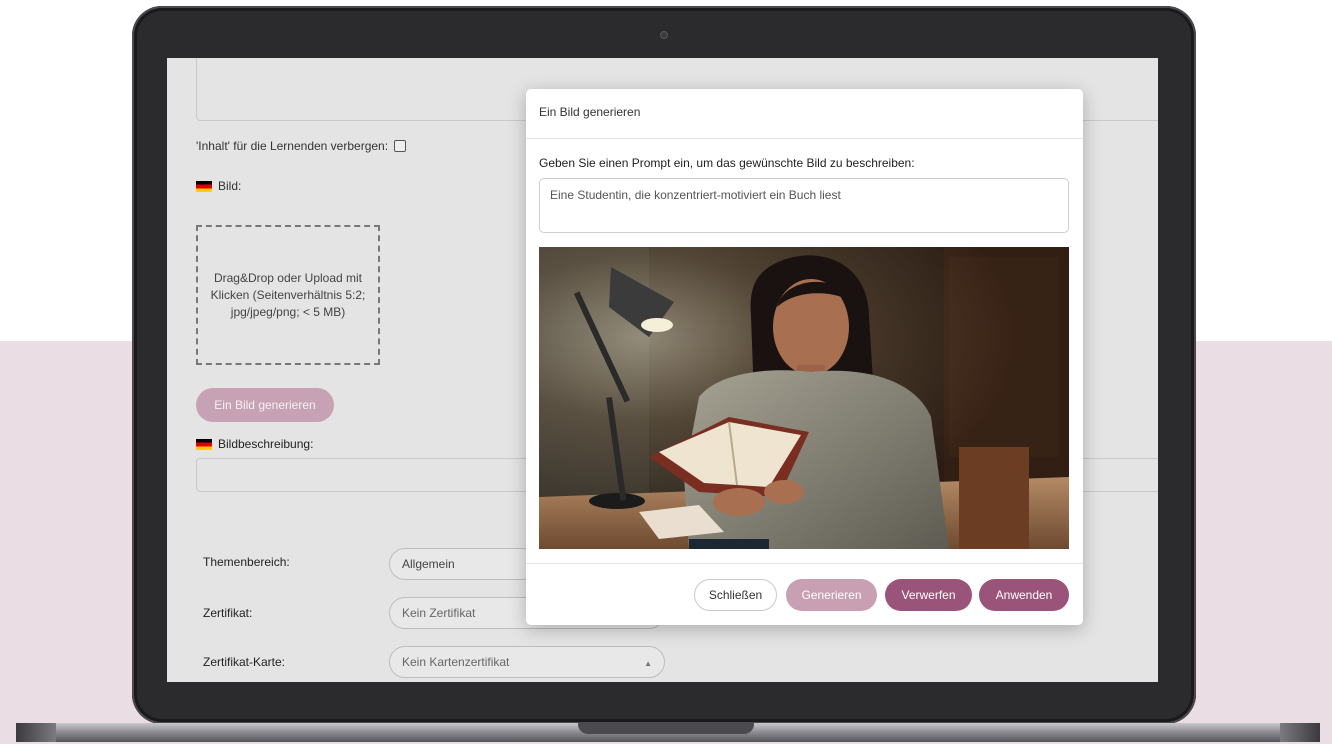  Describe the element at coordinates (804, 114) in the screenshot. I see `modal-header: Ein Bild generieren` at that location.